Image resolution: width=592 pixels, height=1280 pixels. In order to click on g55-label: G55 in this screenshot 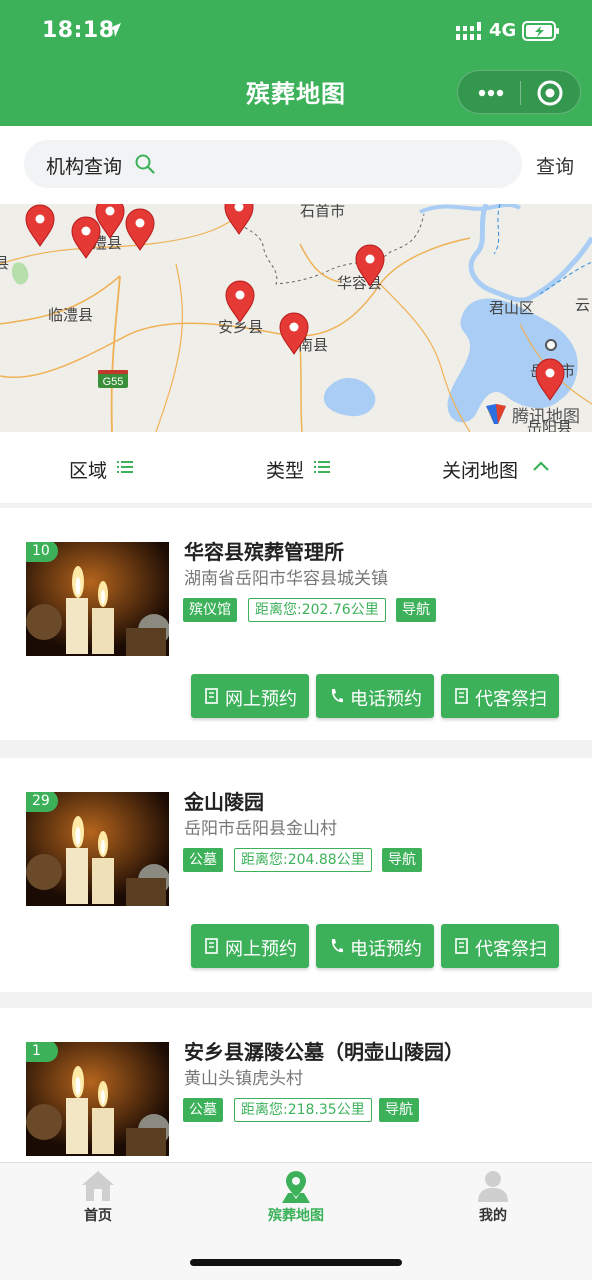, I will do `click(113, 382)`.